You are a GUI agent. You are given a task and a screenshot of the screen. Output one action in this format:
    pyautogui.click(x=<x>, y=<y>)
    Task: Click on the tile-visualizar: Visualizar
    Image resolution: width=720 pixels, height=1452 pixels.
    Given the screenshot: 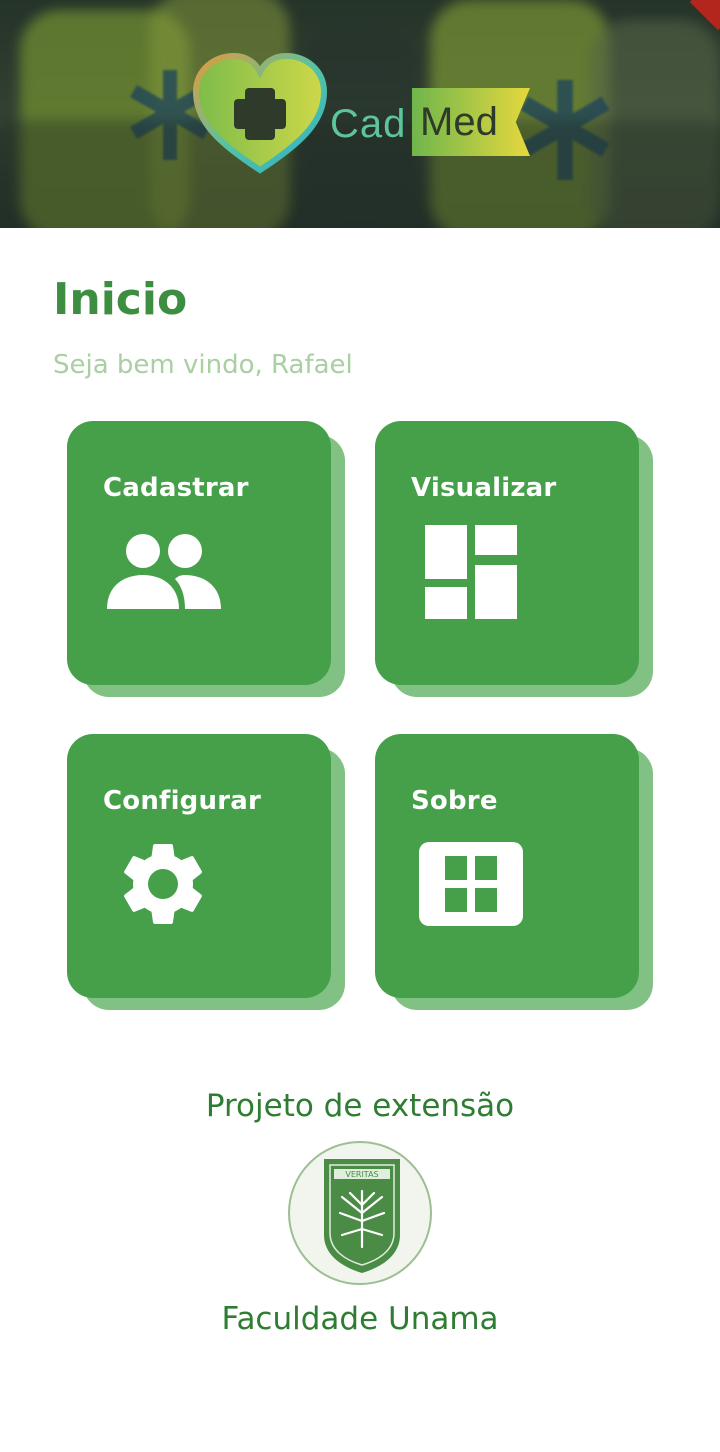 What is the action you would take?
    pyautogui.click(x=514, y=560)
    